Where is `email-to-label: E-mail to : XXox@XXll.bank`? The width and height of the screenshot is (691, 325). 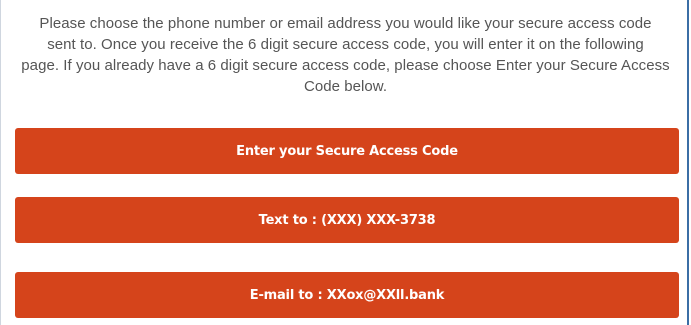 email-to-label: E-mail to : XXox@XXll.bank is located at coordinates (347, 295).